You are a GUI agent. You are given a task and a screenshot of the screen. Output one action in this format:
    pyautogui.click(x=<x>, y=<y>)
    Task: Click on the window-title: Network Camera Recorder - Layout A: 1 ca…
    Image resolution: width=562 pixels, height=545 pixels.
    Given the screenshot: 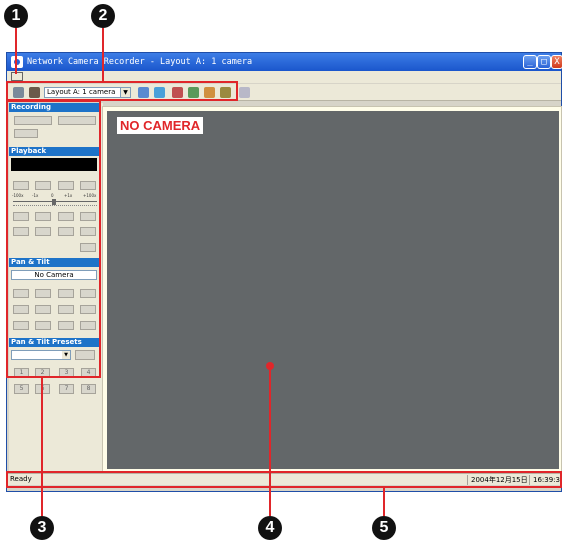 What is the action you would take?
    pyautogui.click(x=140, y=62)
    